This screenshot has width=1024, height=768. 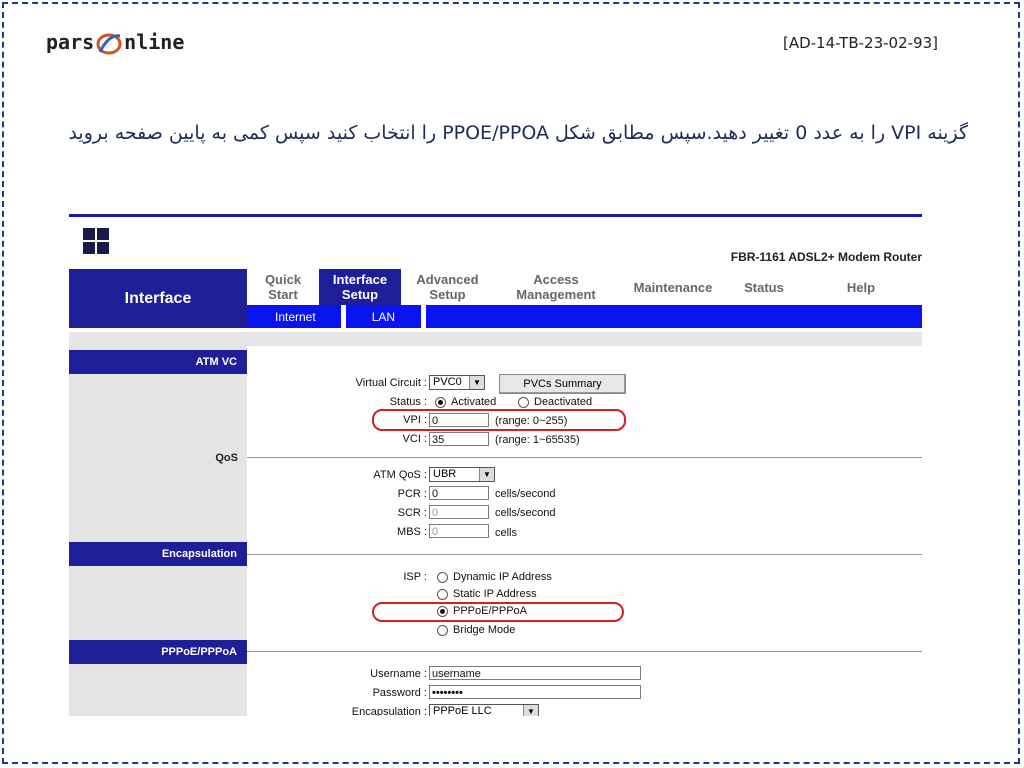 I want to click on username-label: Username :, so click(x=398, y=674).